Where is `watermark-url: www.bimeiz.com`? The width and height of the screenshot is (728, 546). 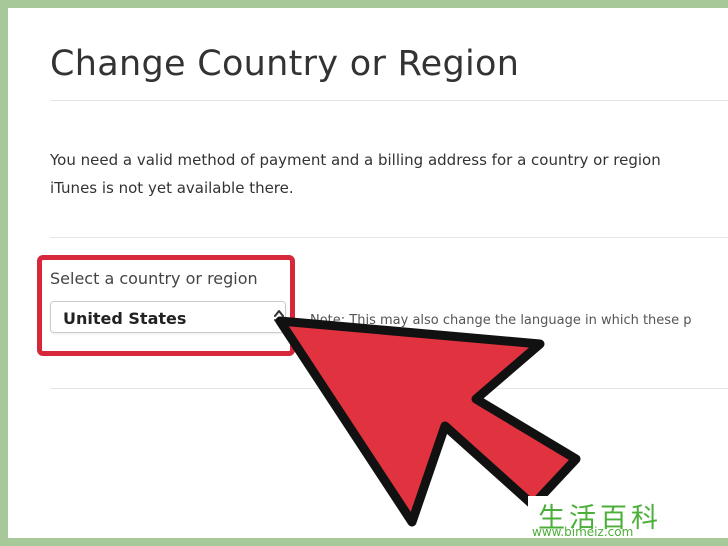
watermark-url: www.bimeiz.com is located at coordinates (583, 531).